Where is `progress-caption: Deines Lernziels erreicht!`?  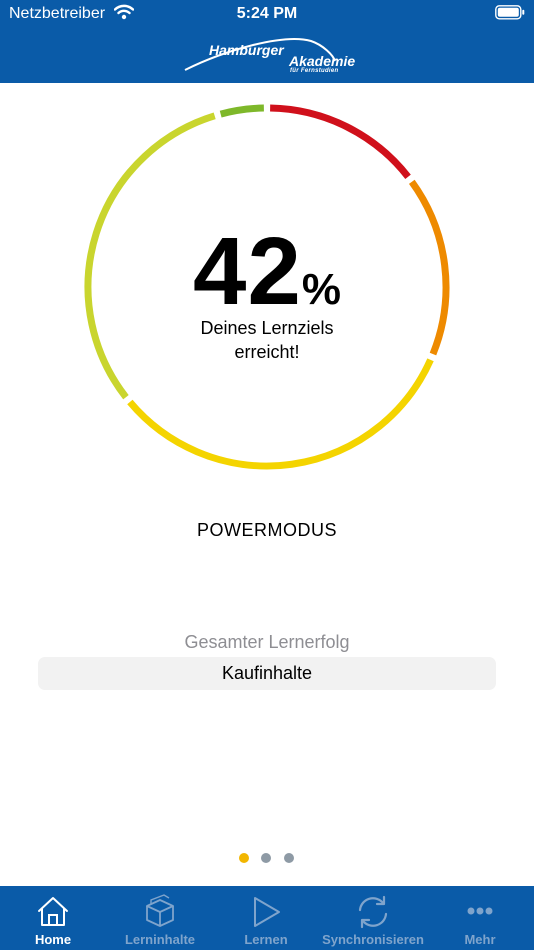
progress-caption: Deines Lernziels erreicht! is located at coordinates (267, 340).